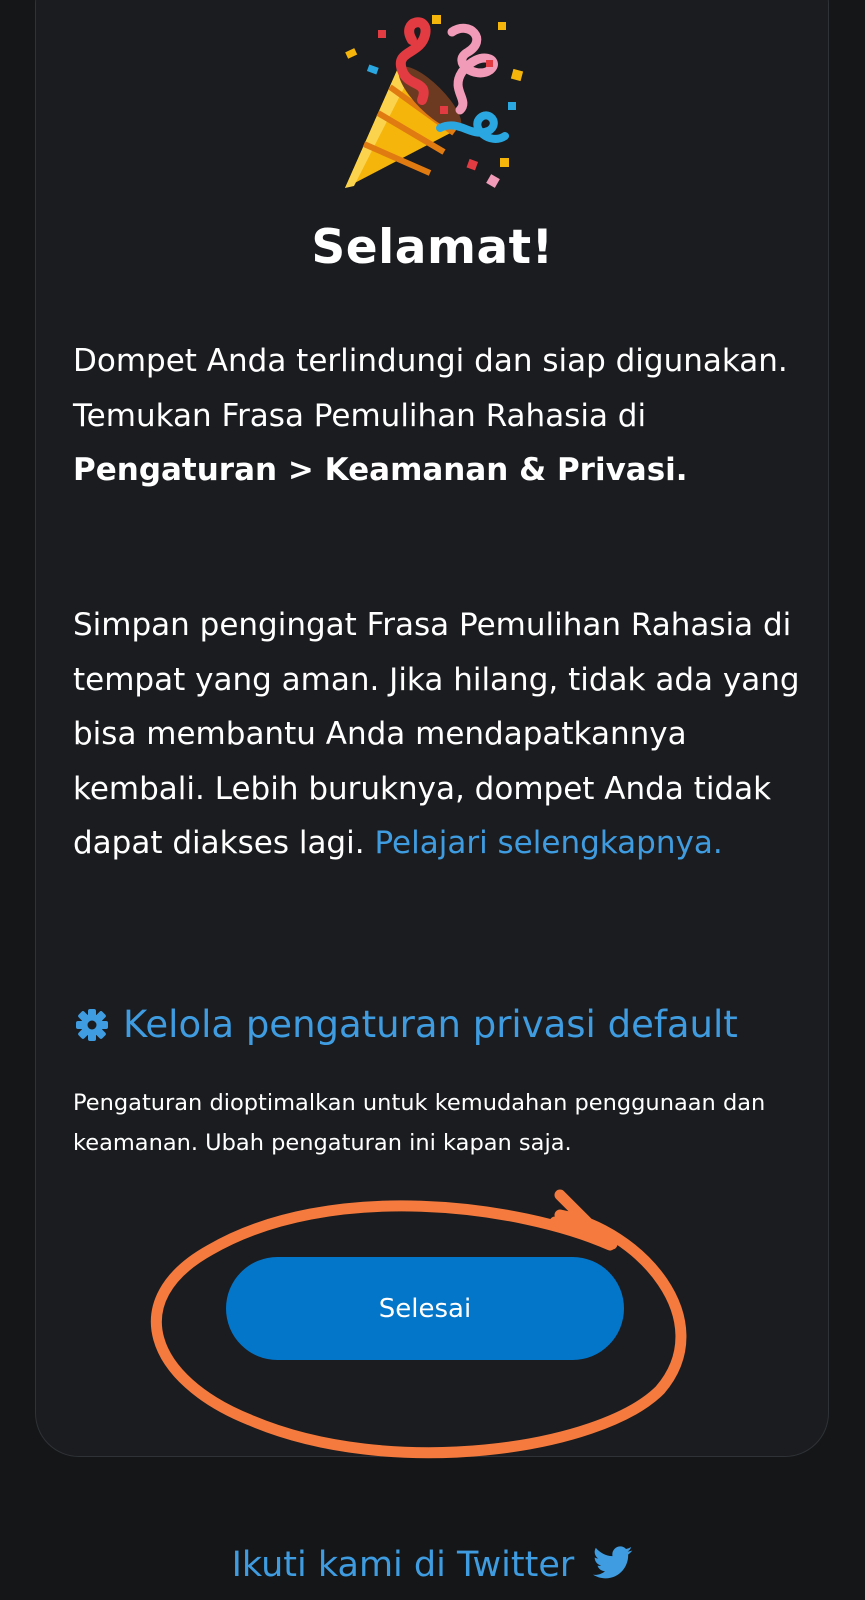 Image resolution: width=865 pixels, height=1600 pixels. I want to click on twitter-bird-icon, so click(613, 1562).